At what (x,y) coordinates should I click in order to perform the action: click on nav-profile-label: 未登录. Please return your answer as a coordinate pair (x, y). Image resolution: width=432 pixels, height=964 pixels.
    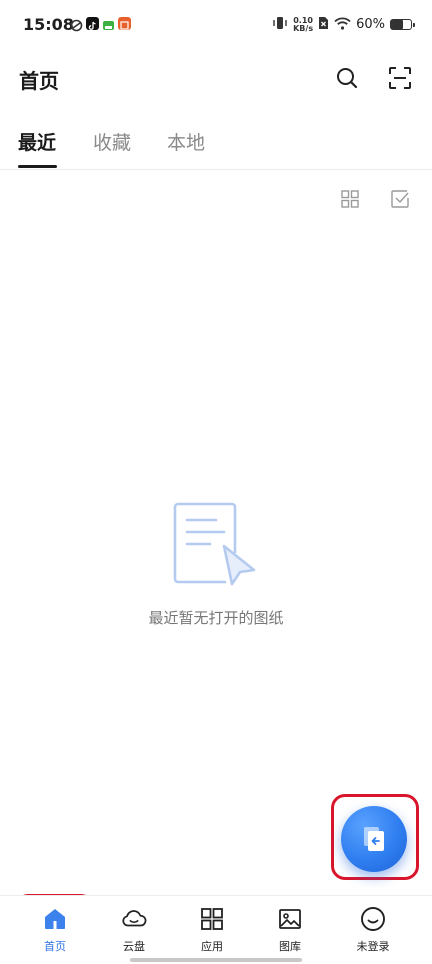
    Looking at the image, I should click on (373, 946).